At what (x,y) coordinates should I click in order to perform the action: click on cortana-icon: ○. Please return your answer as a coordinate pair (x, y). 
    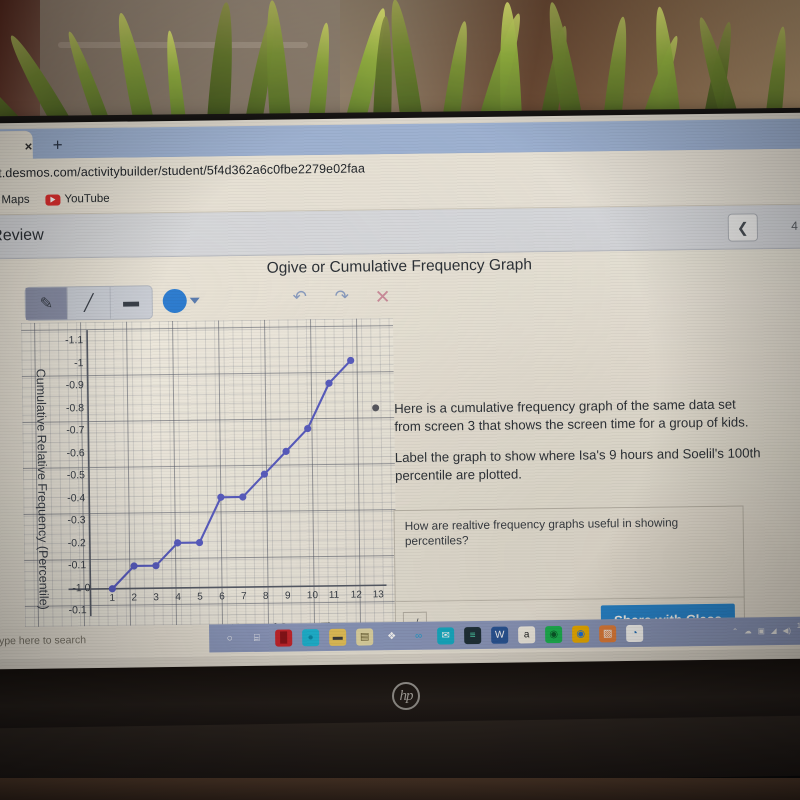
    Looking at the image, I should click on (229, 638).